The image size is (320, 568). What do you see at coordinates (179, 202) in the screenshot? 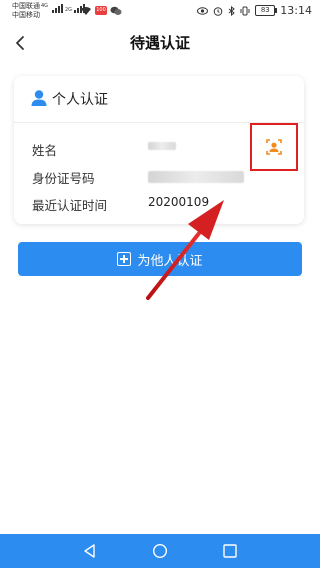
I see `last-auth-time-value: 20200109` at bounding box center [179, 202].